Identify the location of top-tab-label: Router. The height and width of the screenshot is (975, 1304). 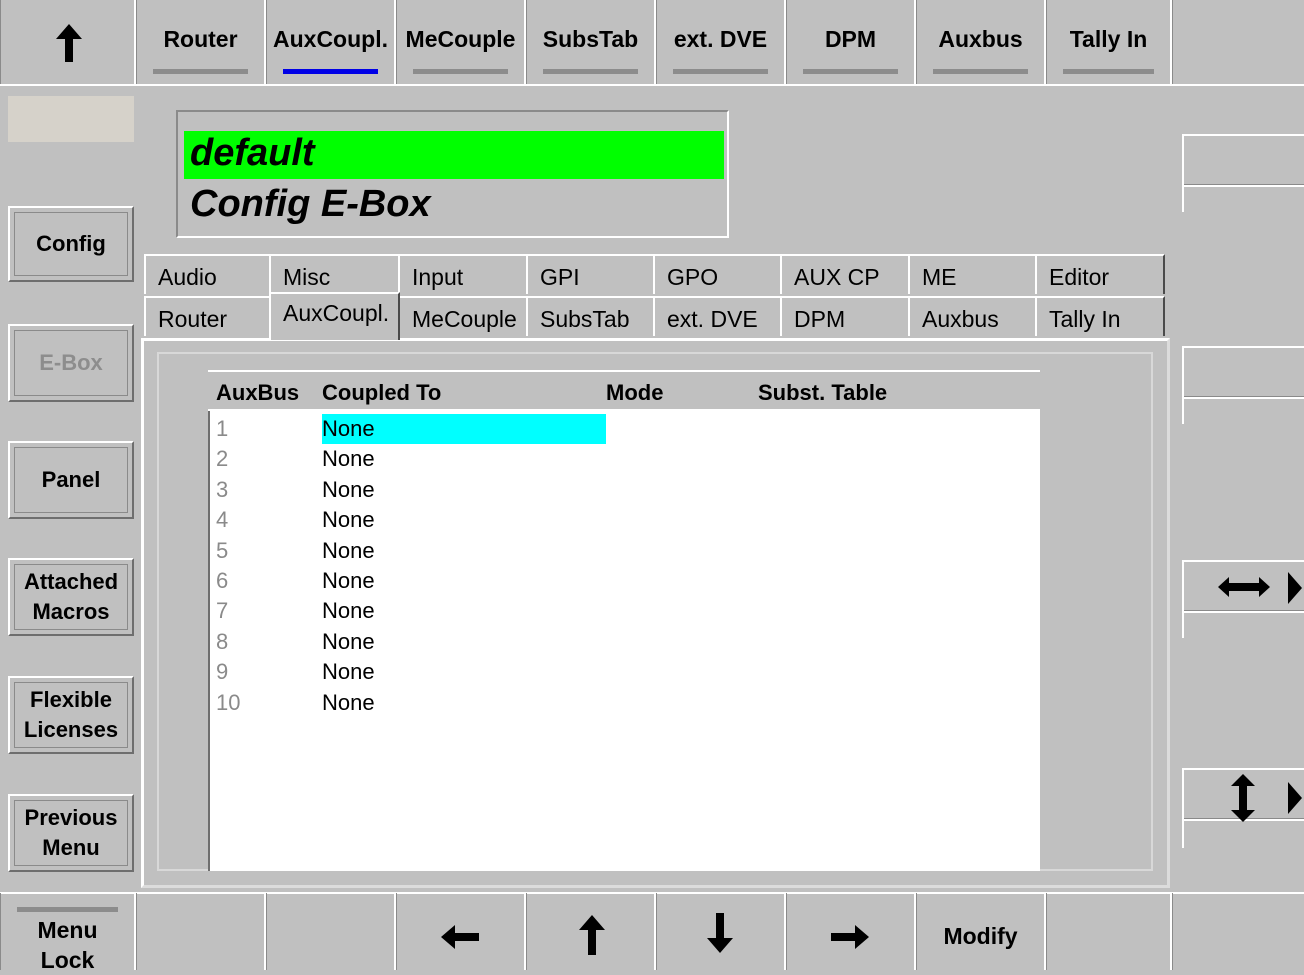
(200, 39).